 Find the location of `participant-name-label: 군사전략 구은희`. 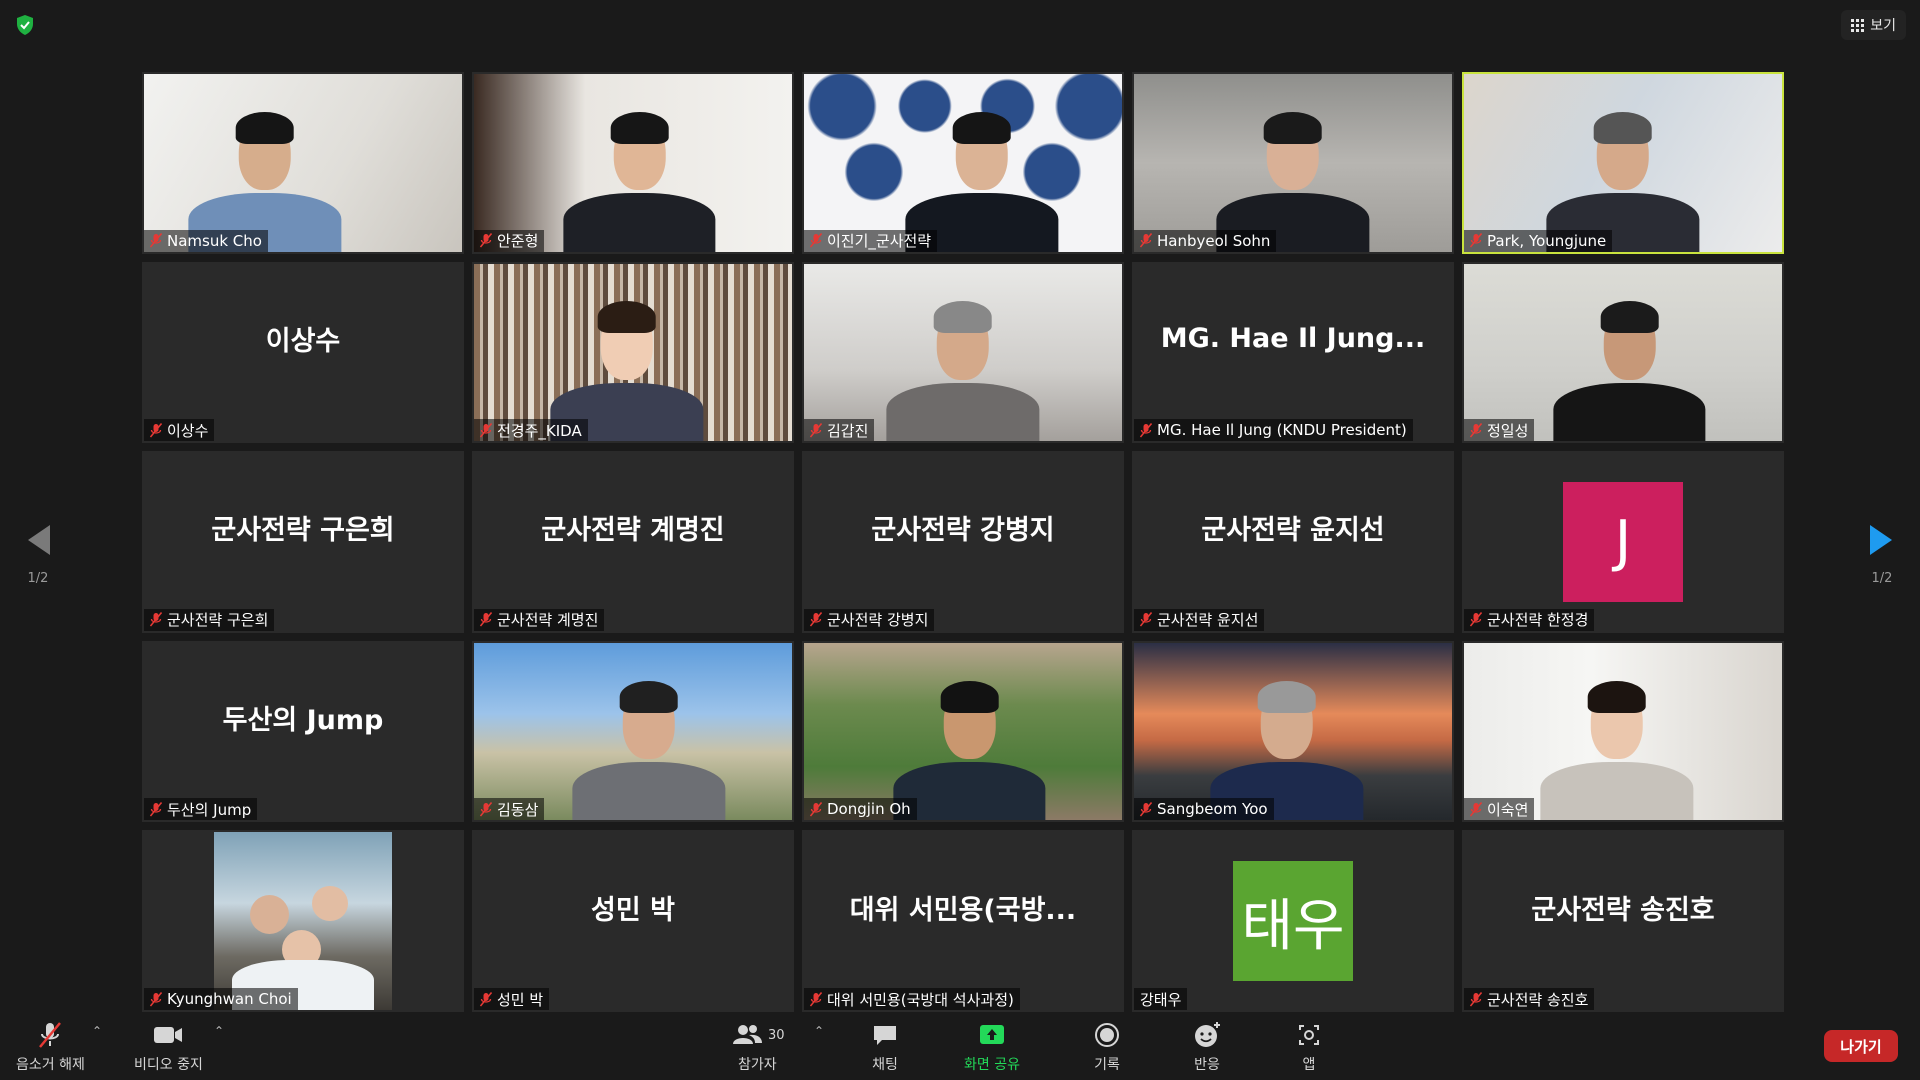

participant-name-label: 군사전략 구은희 is located at coordinates (209, 619).